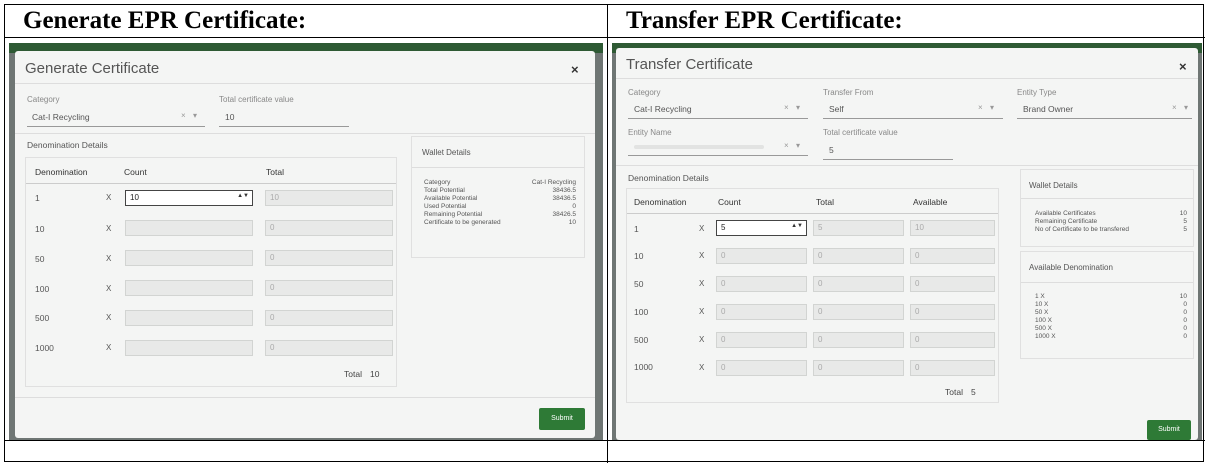 This screenshot has height=466, width=1208. What do you see at coordinates (831, 150) in the screenshot?
I see `total-value-input: 5` at bounding box center [831, 150].